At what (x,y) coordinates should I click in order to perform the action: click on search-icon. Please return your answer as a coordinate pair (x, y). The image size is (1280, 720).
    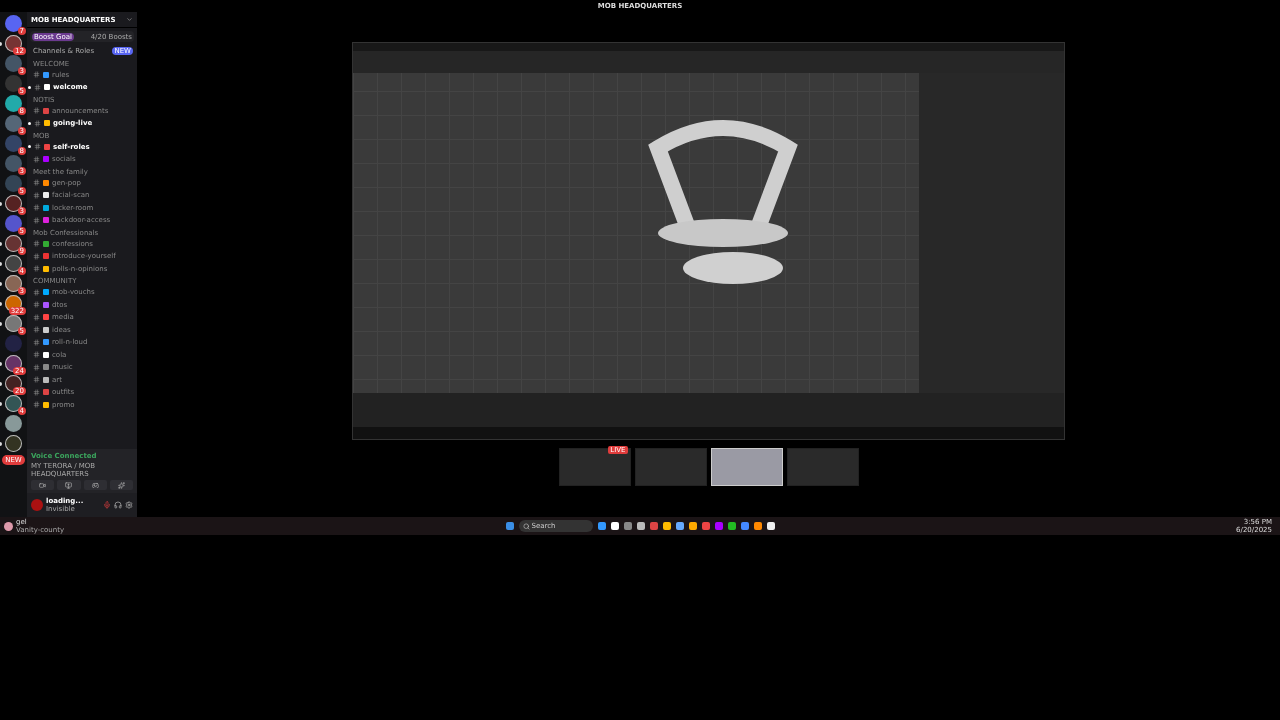
    Looking at the image, I should click on (526, 526).